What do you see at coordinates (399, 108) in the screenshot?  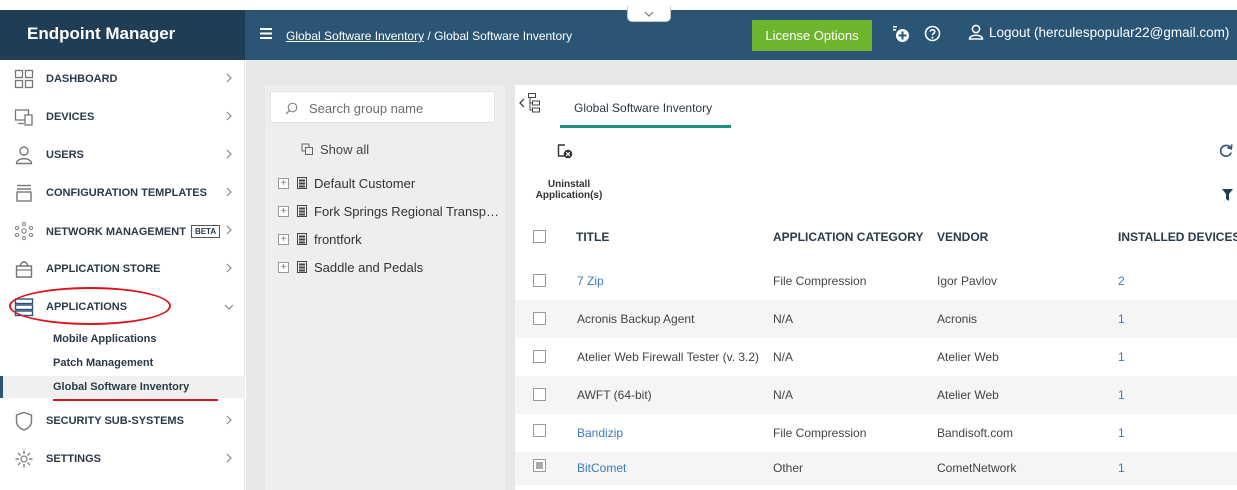 I see `group-search-input` at bounding box center [399, 108].